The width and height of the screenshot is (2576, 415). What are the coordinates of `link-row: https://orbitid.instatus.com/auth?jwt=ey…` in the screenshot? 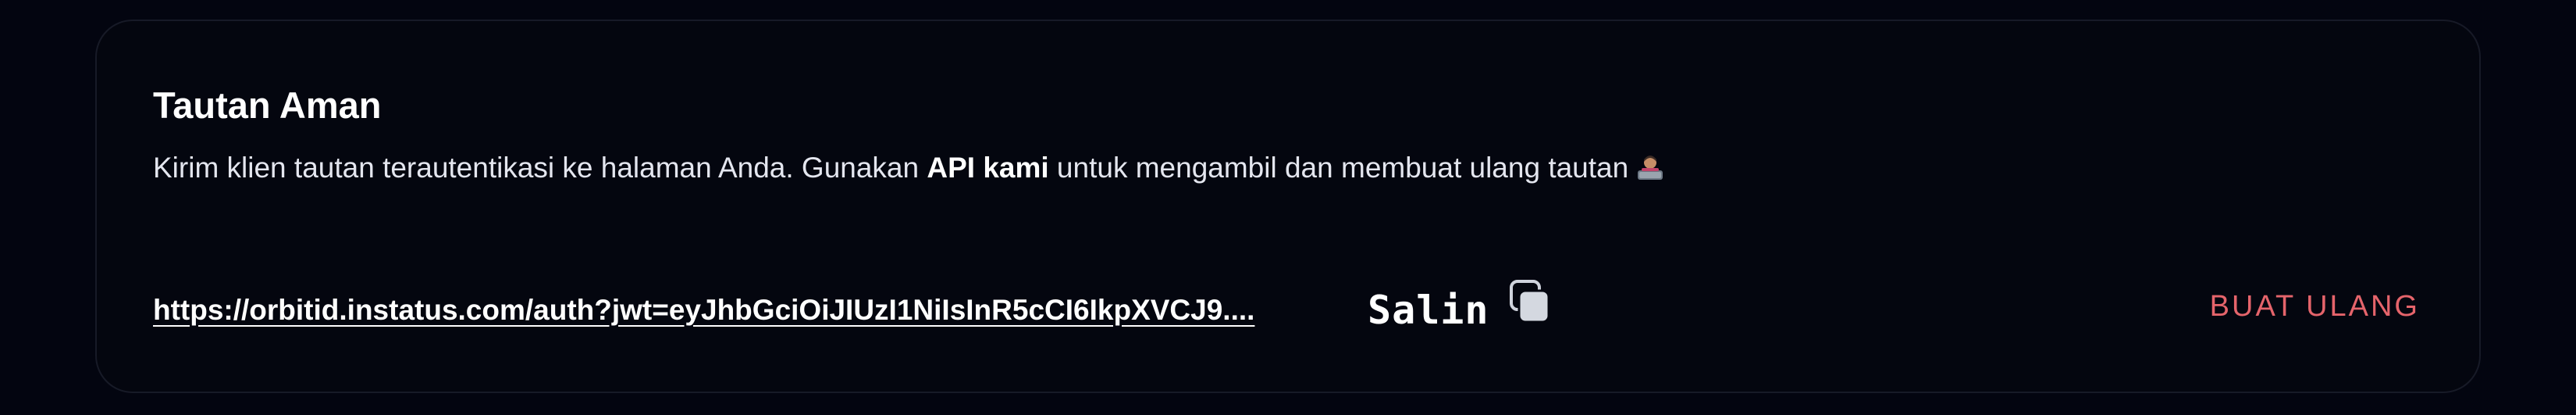 It's located at (851, 310).